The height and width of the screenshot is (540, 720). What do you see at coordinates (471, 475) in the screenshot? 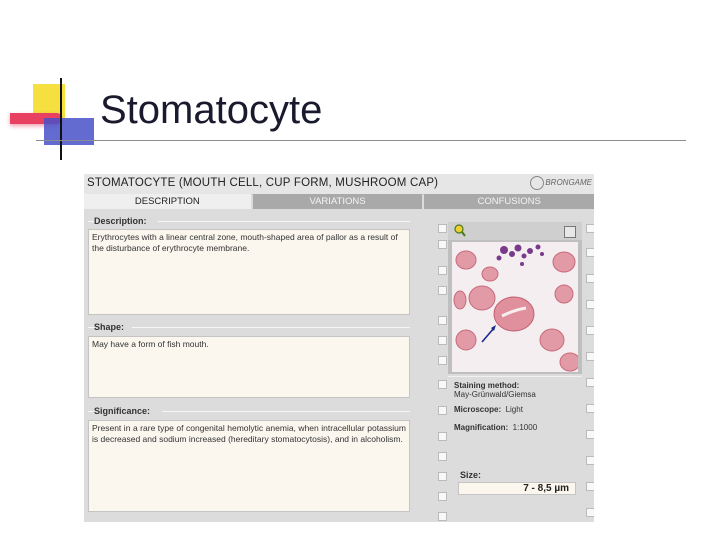
I see `size-label: Size:` at bounding box center [471, 475].